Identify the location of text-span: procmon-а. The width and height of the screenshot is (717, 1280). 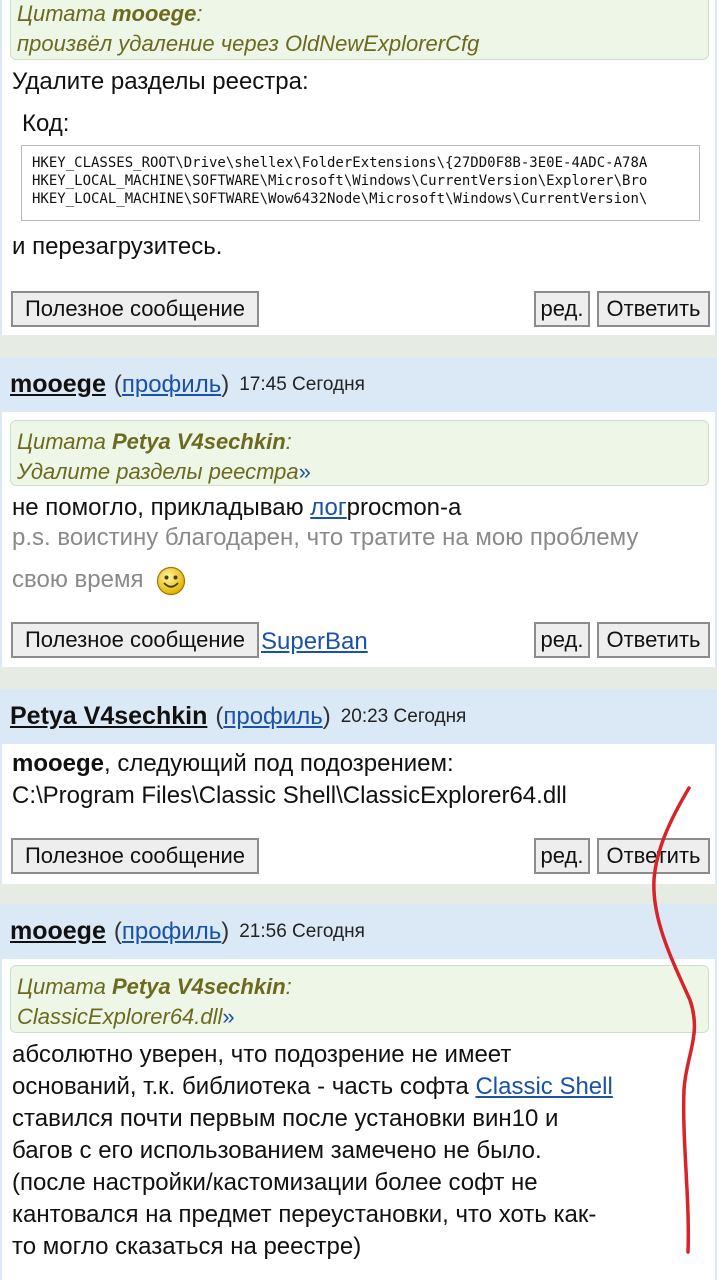
(404, 507).